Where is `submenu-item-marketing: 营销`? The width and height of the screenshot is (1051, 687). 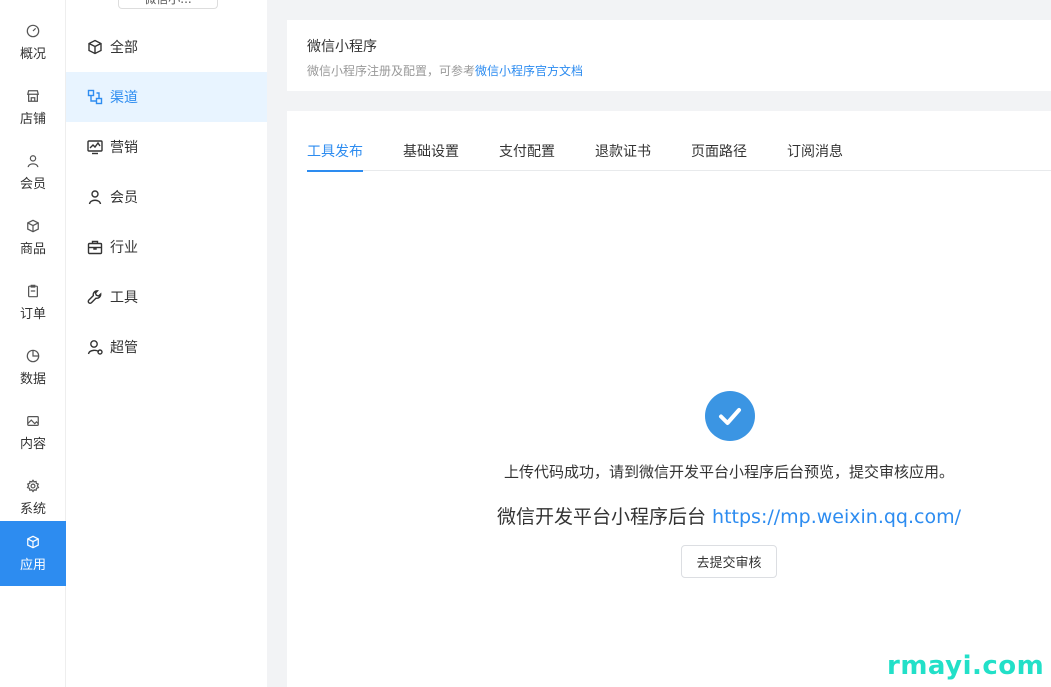
submenu-item-marketing: 营销 is located at coordinates (166, 147).